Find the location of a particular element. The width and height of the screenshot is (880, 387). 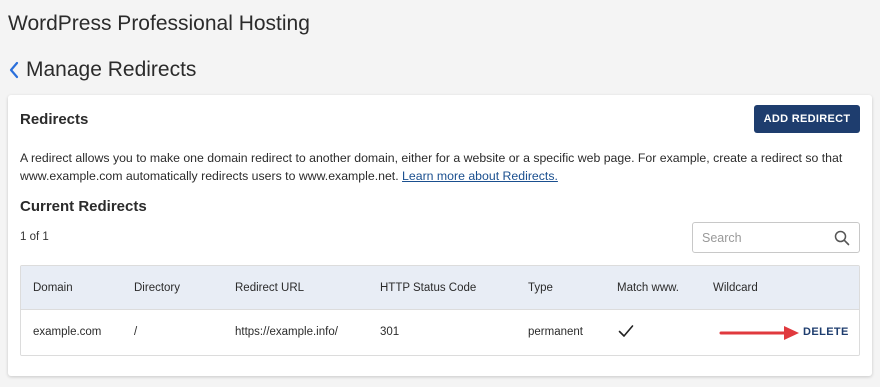

add-redirect-button: ADD REDIRECT is located at coordinates (807, 119).